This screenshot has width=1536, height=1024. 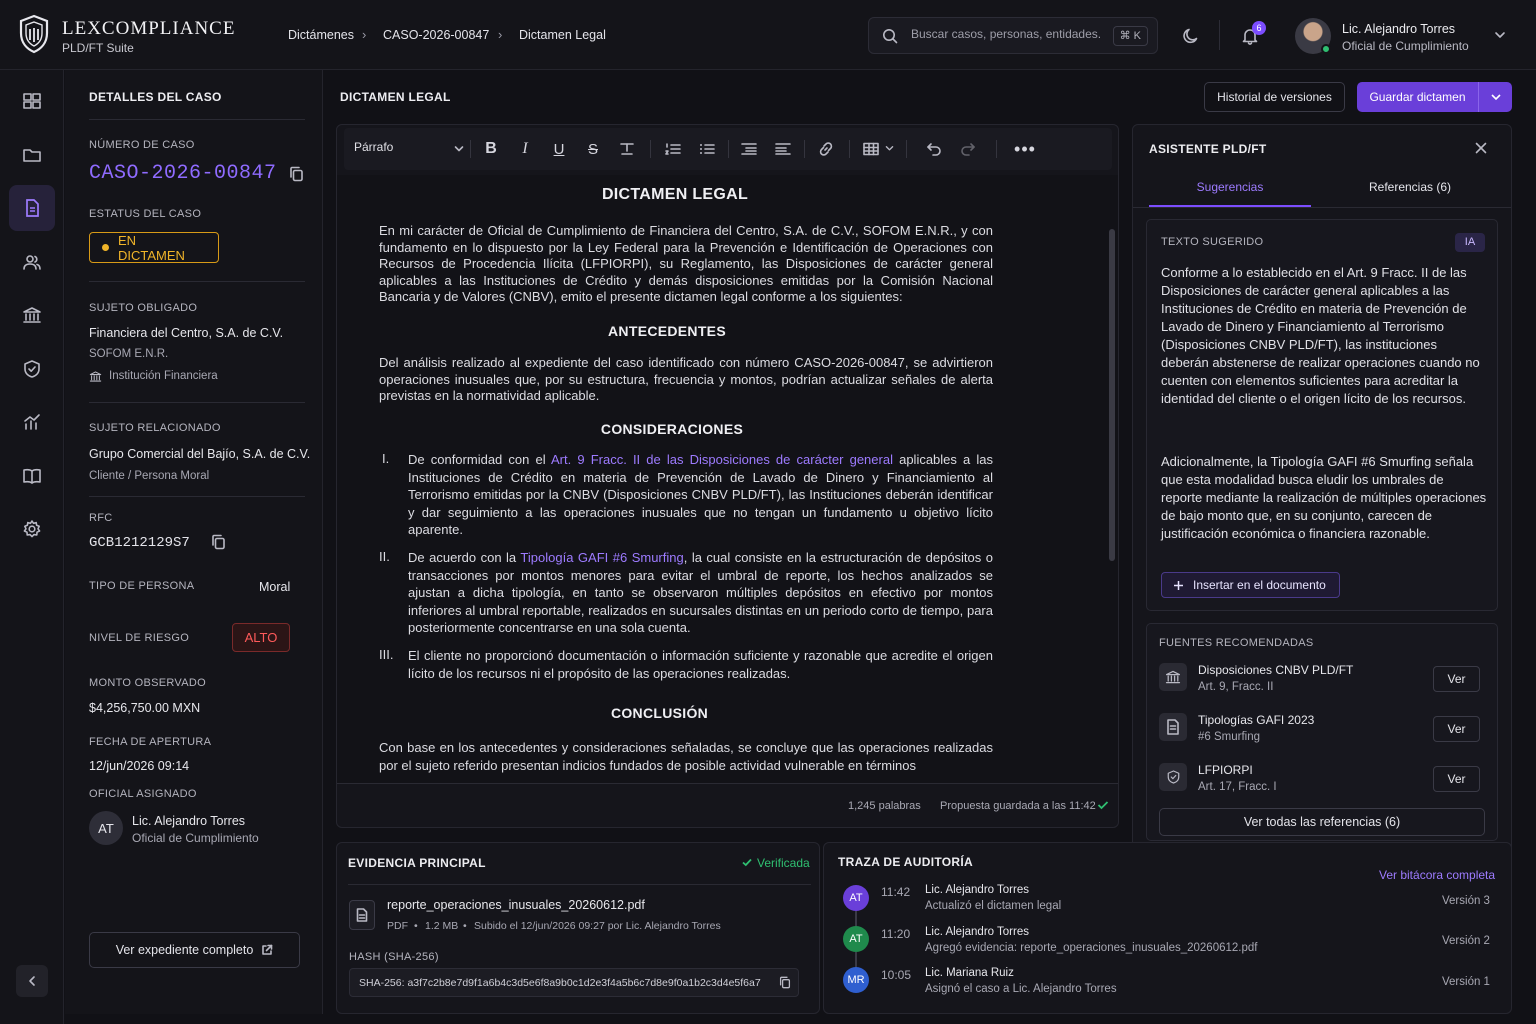 I want to click on status-text: EN DICTAMEN, so click(x=151, y=247).